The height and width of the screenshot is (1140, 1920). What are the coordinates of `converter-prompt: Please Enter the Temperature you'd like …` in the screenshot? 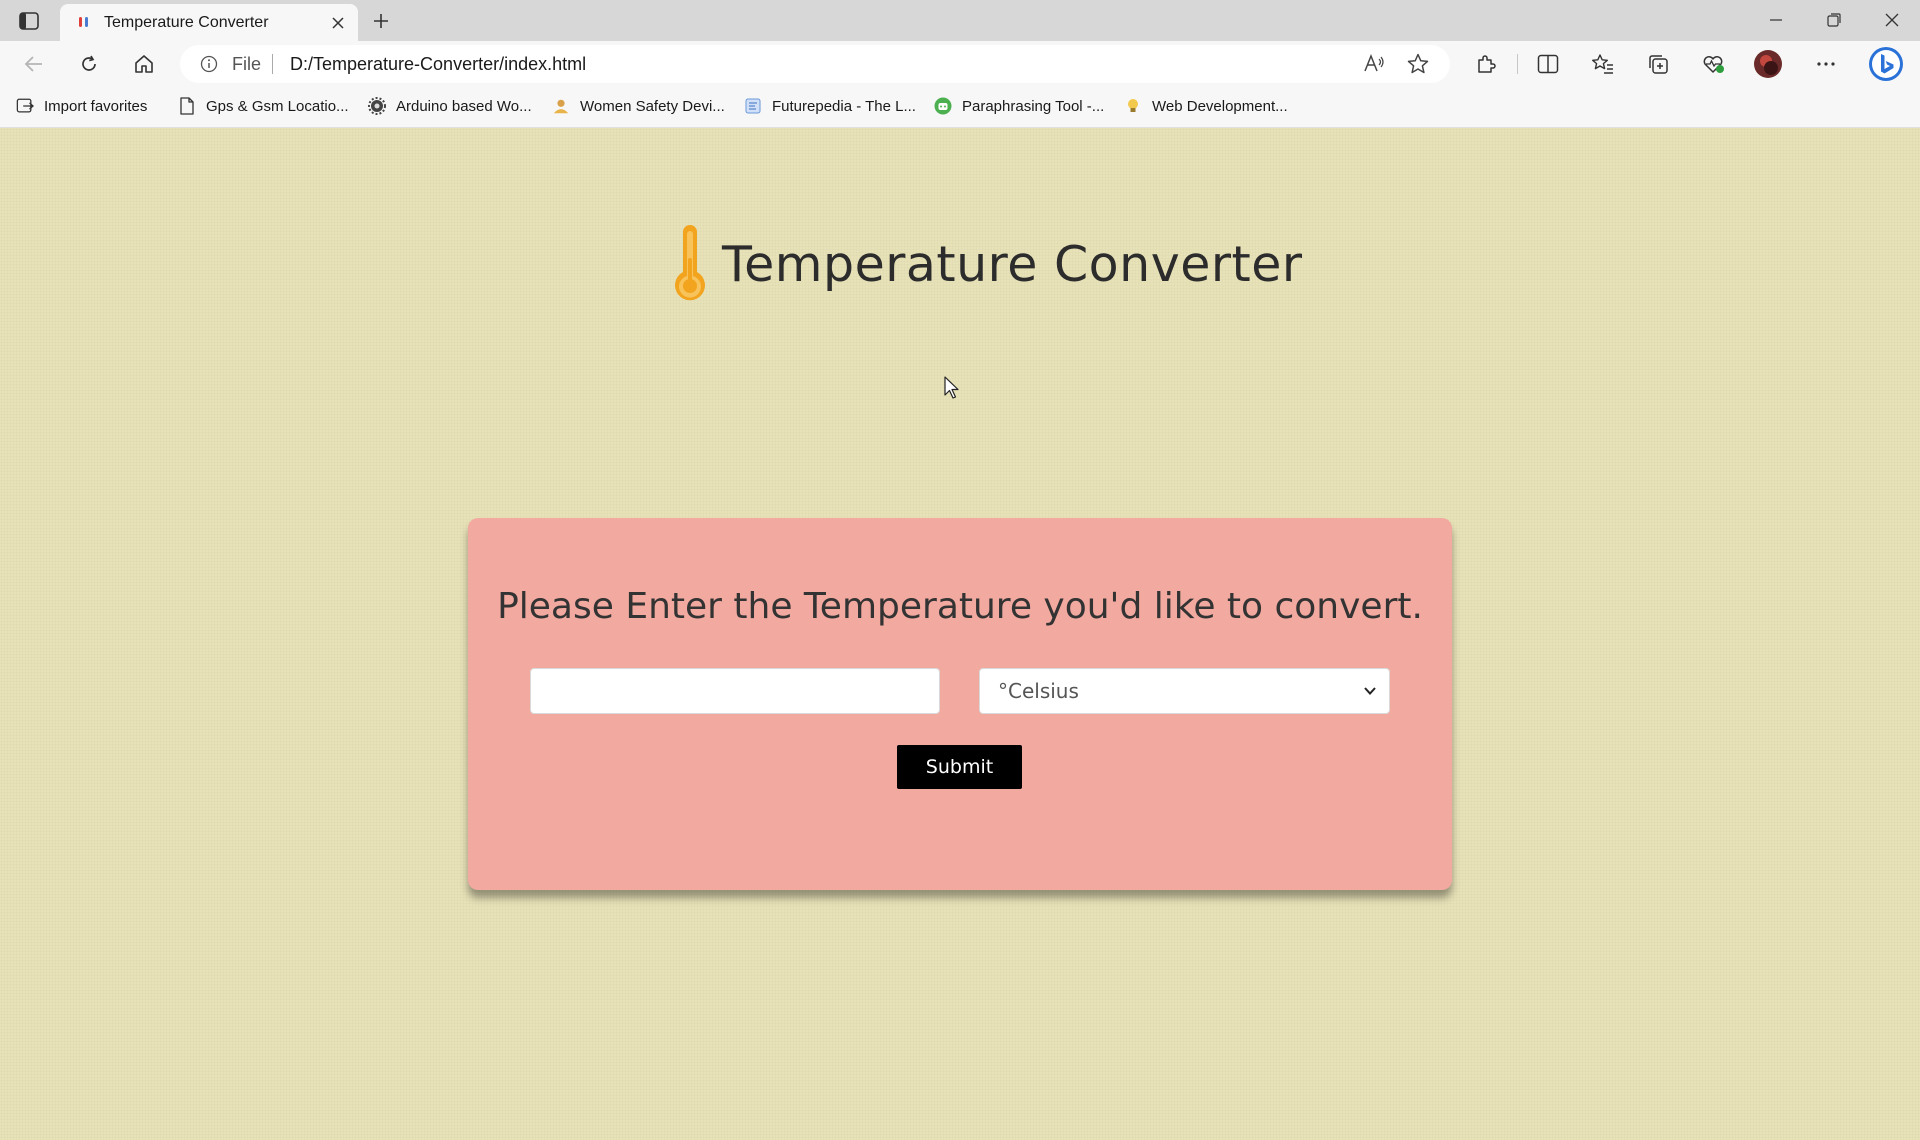 It's located at (960, 606).